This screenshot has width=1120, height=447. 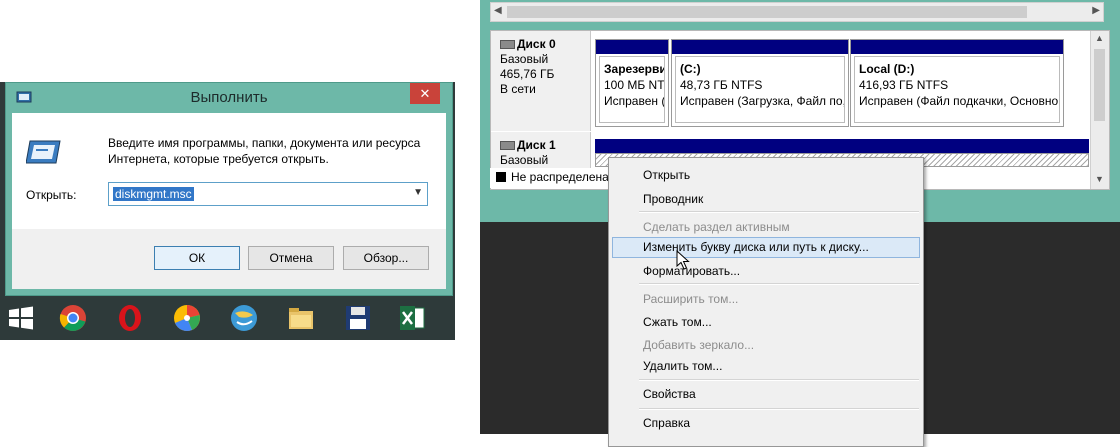 I want to click on legend-unallocated: Не распределена, so click(x=549, y=178).